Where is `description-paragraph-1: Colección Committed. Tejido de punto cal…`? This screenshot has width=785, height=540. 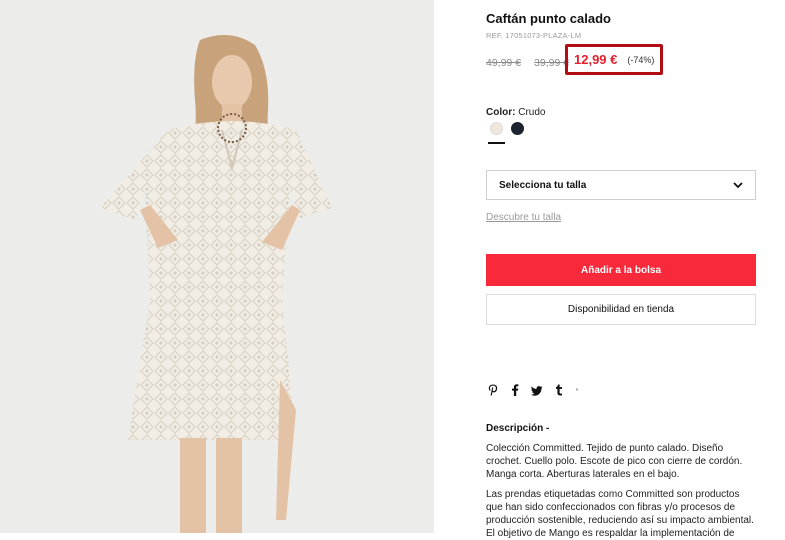
description-paragraph-1: Colección Committed. Tejido de punto cal… is located at coordinates (614, 461).